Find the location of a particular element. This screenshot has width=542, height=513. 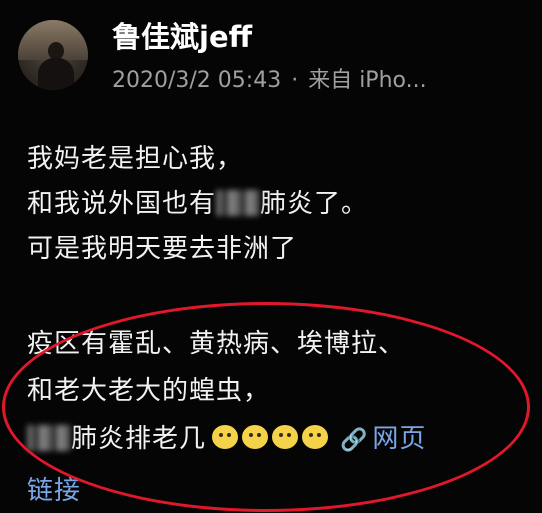

emoji-group is located at coordinates (272, 440).